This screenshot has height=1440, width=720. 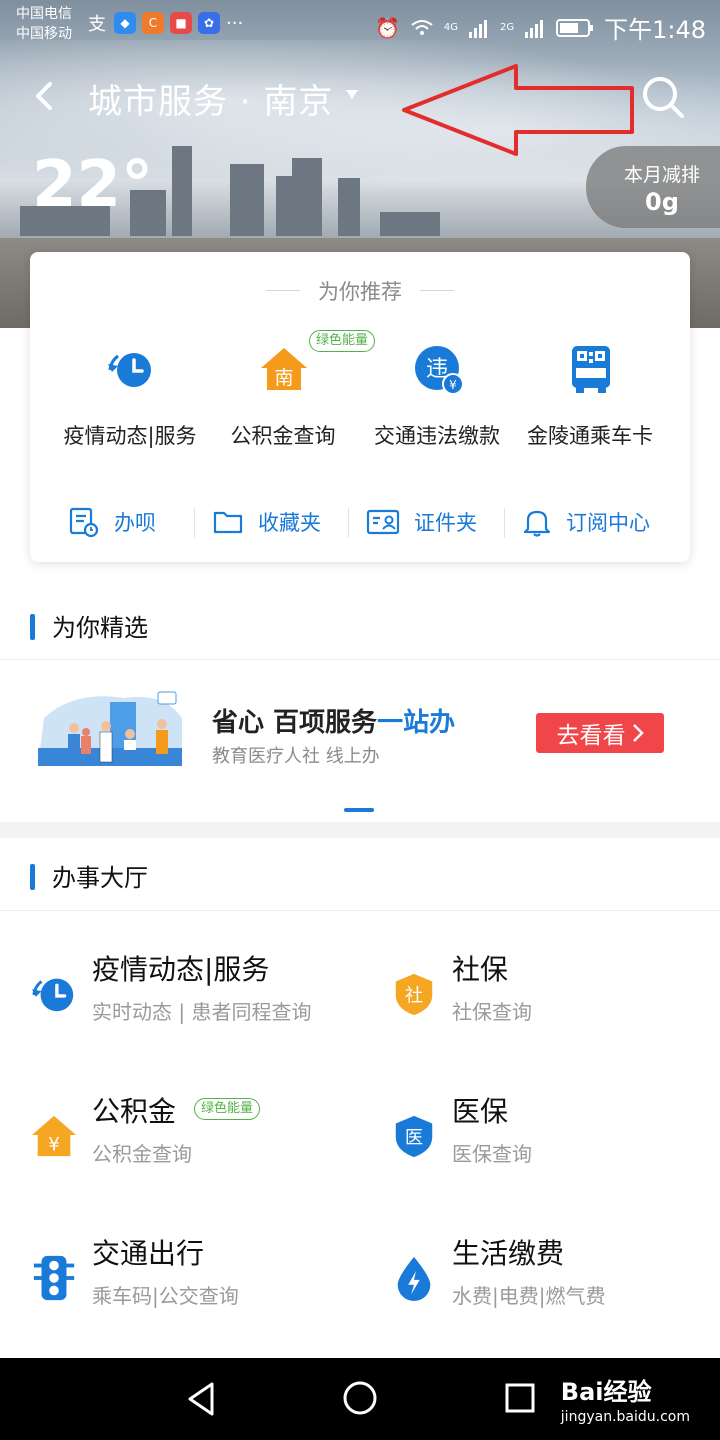 I want to click on service-transport: 交通出行 乘车码|公交查询, so click(x=190, y=1287).